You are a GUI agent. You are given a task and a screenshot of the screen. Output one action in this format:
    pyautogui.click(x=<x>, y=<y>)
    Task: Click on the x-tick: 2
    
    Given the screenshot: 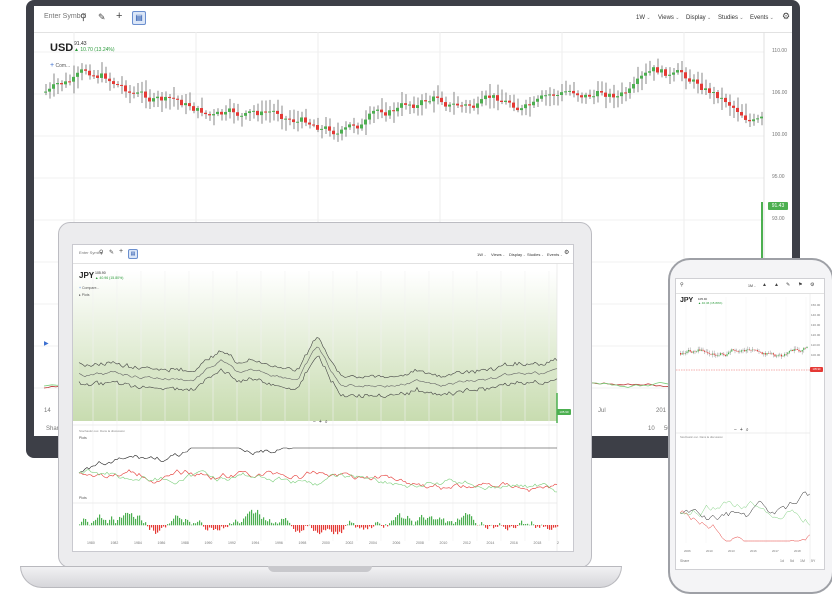 What is the action you would take?
    pyautogui.click(x=558, y=543)
    